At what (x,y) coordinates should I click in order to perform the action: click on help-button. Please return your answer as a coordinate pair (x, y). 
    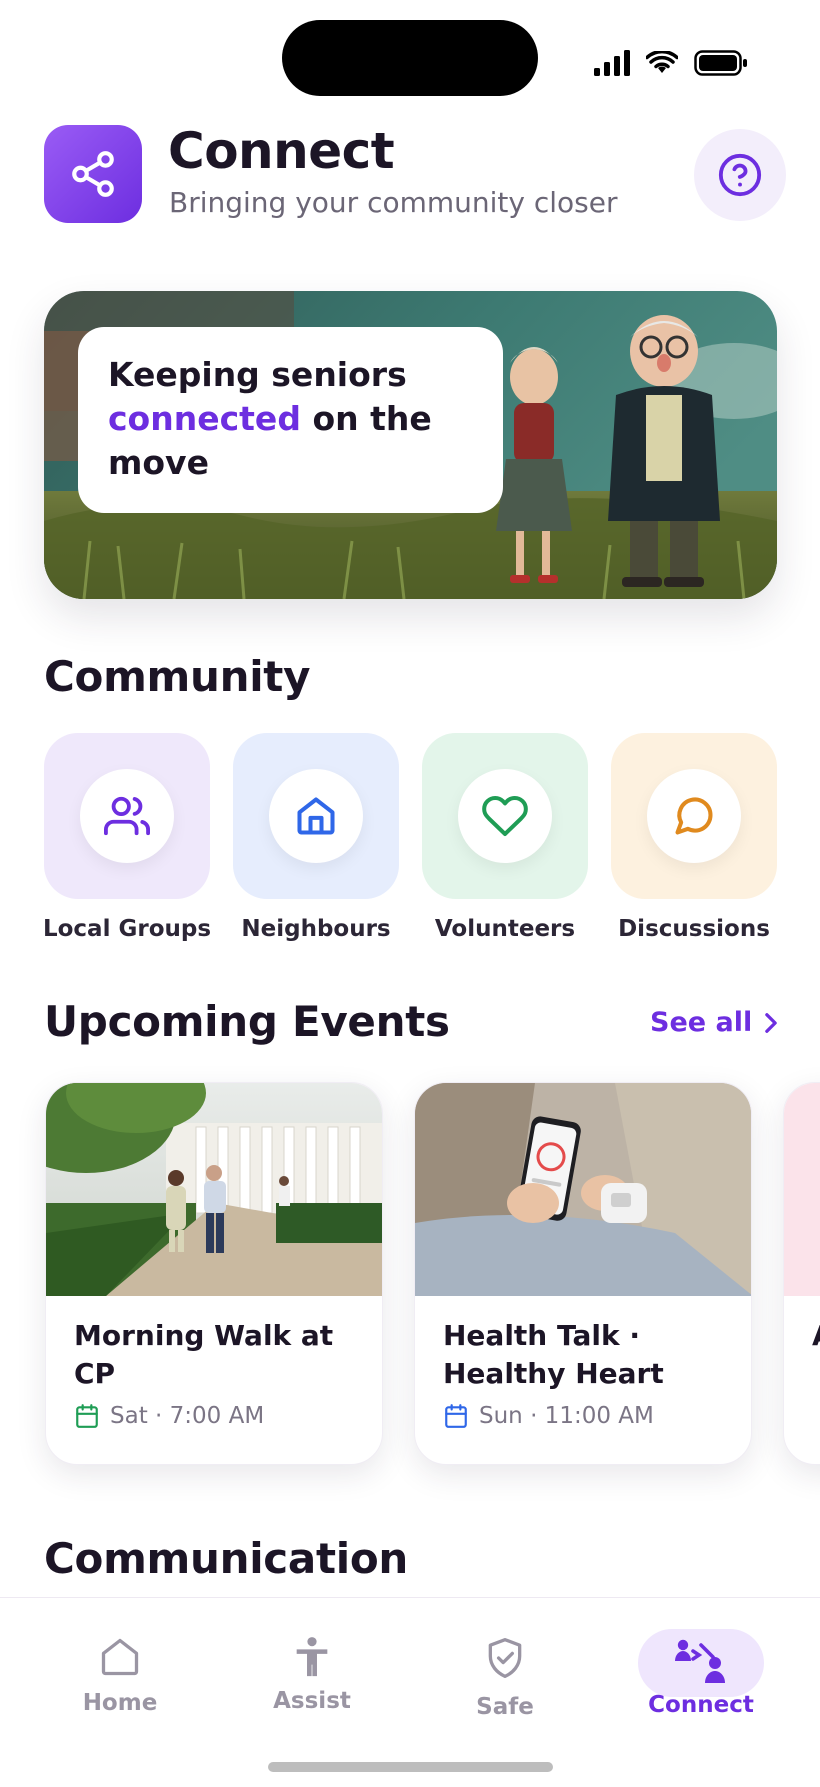
    Looking at the image, I should click on (740, 175).